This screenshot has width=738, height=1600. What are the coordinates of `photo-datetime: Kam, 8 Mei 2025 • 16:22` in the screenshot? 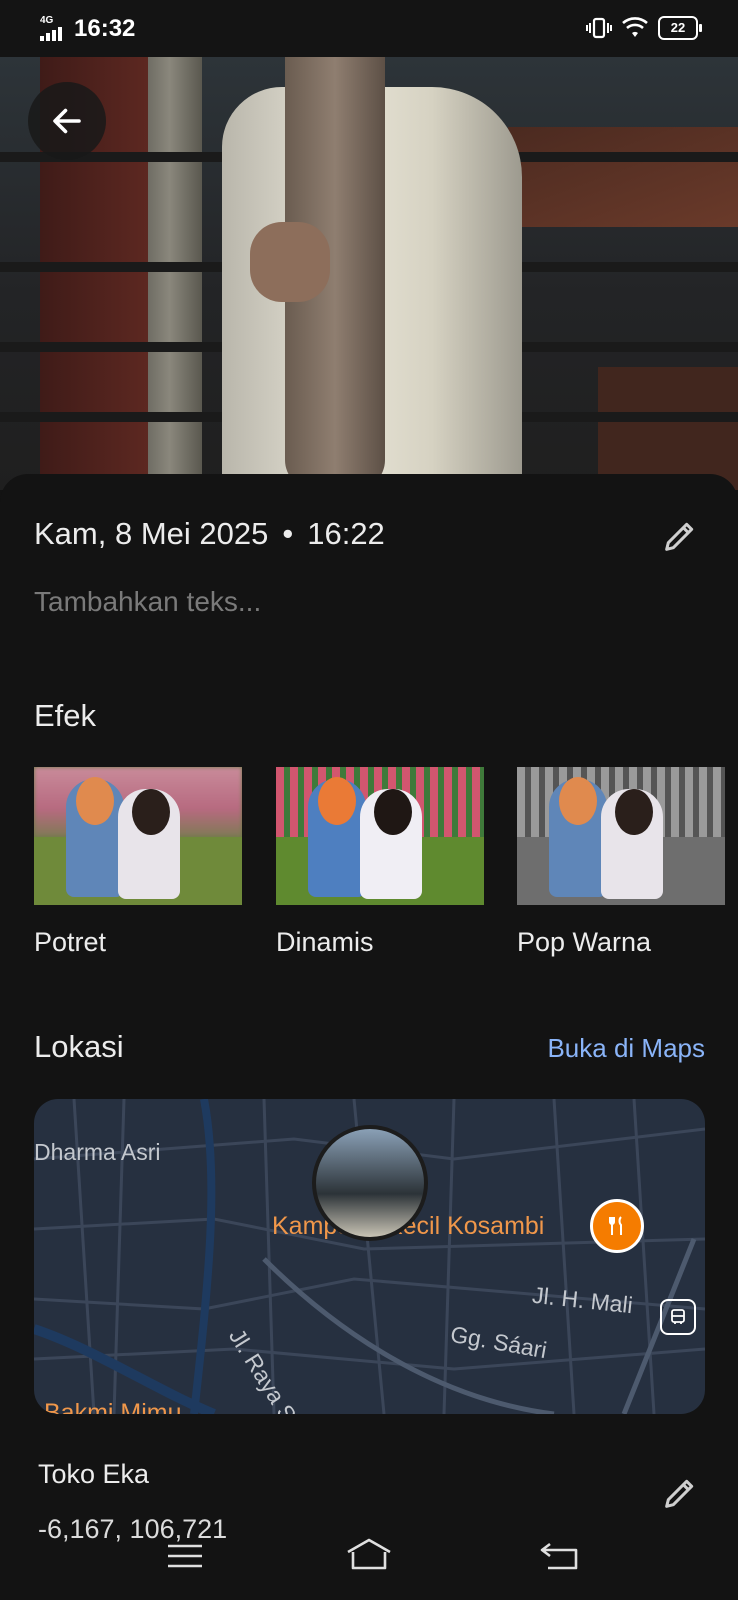 It's located at (209, 533).